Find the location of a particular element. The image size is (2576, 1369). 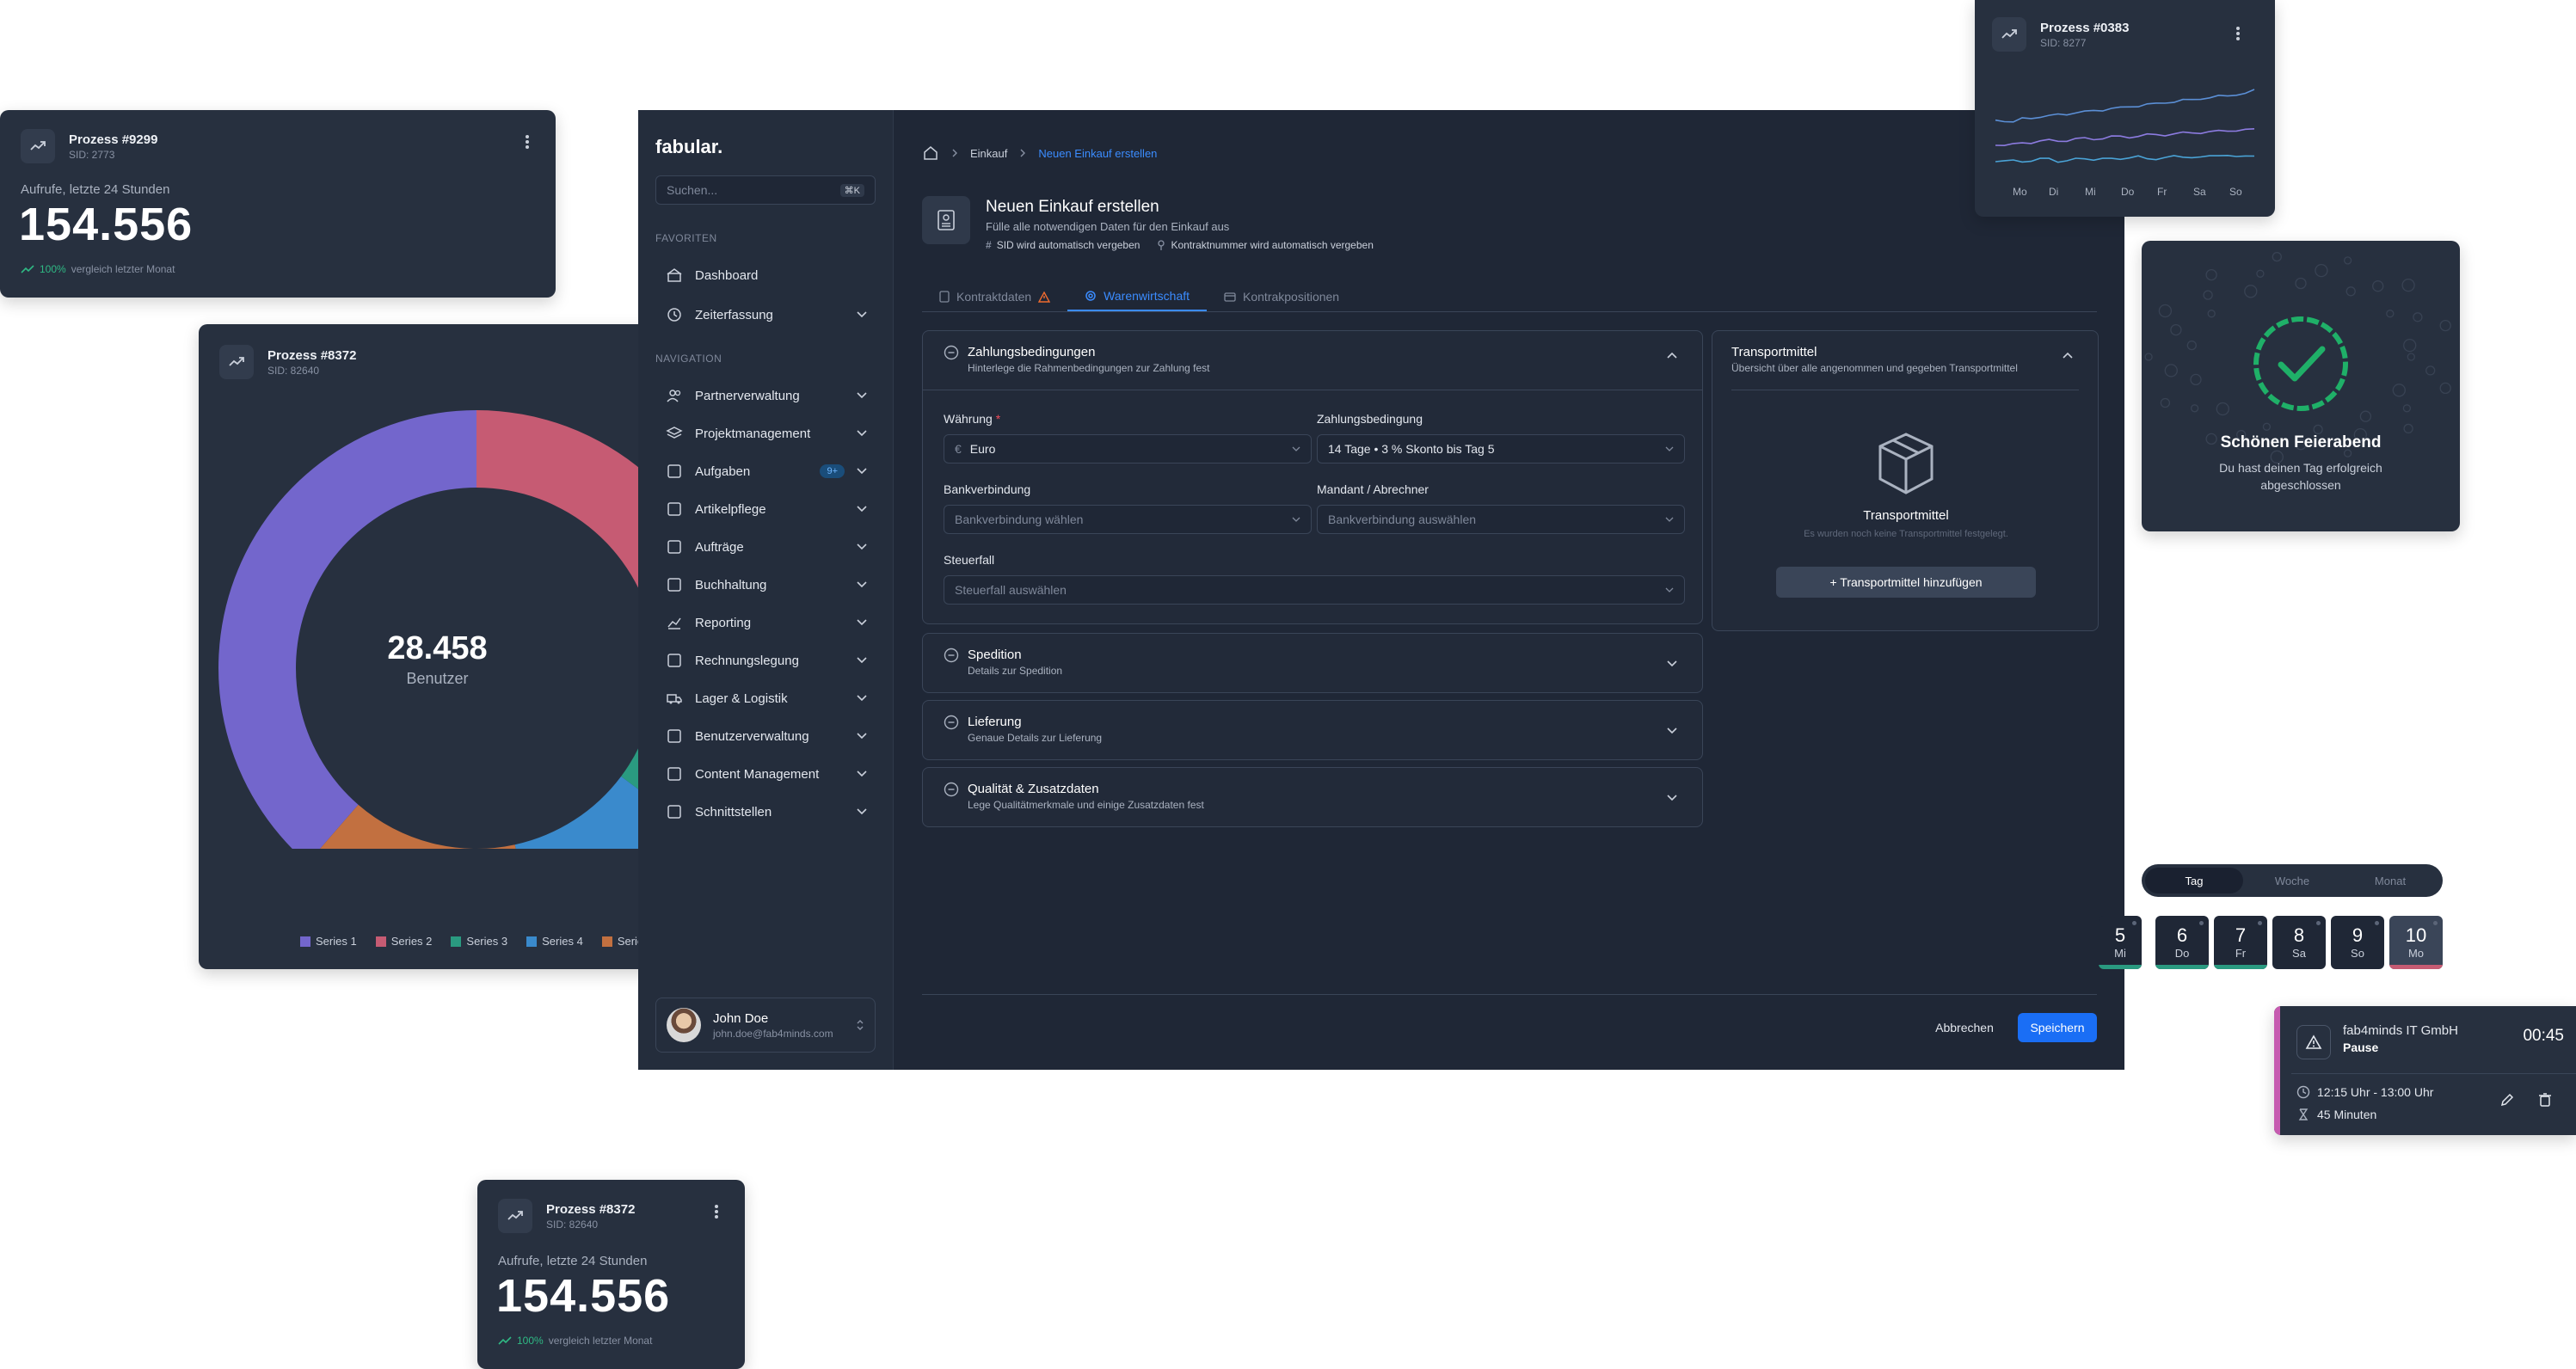

tab-warenwirtschaft: Warenwirtschaft is located at coordinates (1137, 297).